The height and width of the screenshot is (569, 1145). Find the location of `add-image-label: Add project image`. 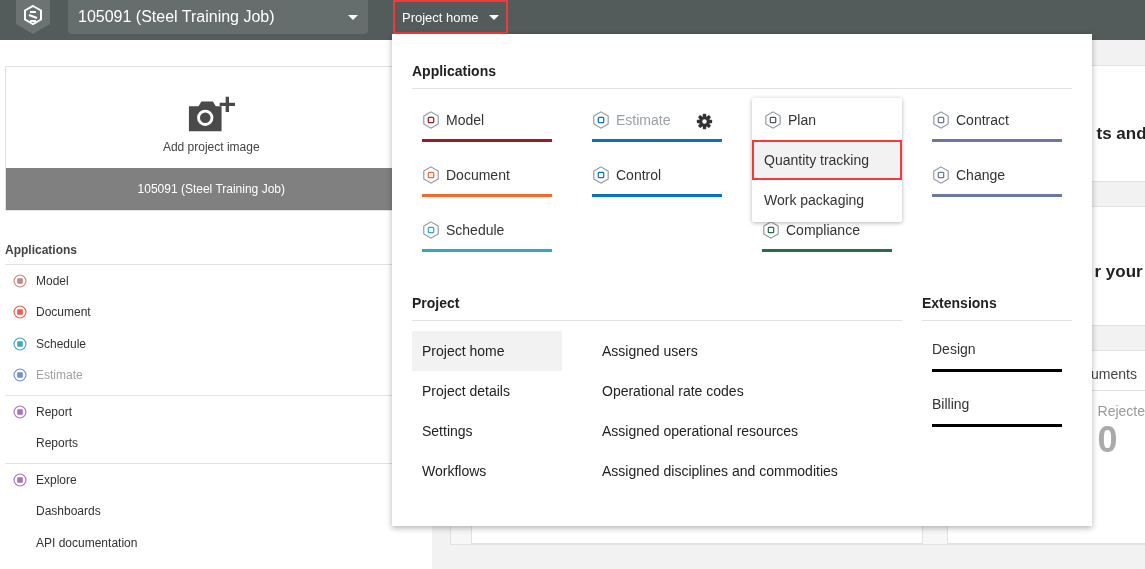

add-image-label: Add project image is located at coordinates (211, 147).